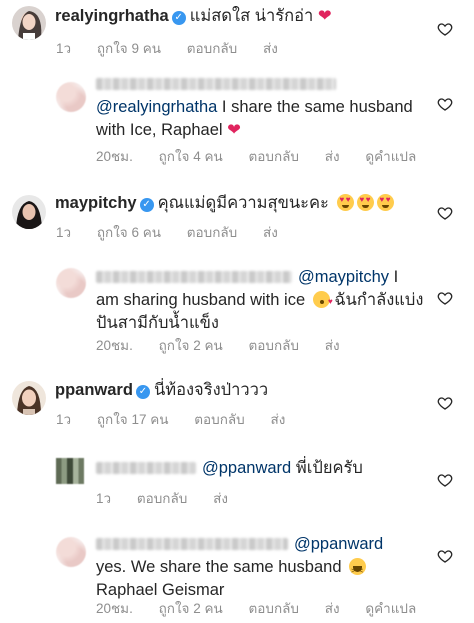 This screenshot has width=474, height=623. What do you see at coordinates (211, 390) in the screenshot?
I see `comment-text: นี่ท้องจริงป่าววว` at bounding box center [211, 390].